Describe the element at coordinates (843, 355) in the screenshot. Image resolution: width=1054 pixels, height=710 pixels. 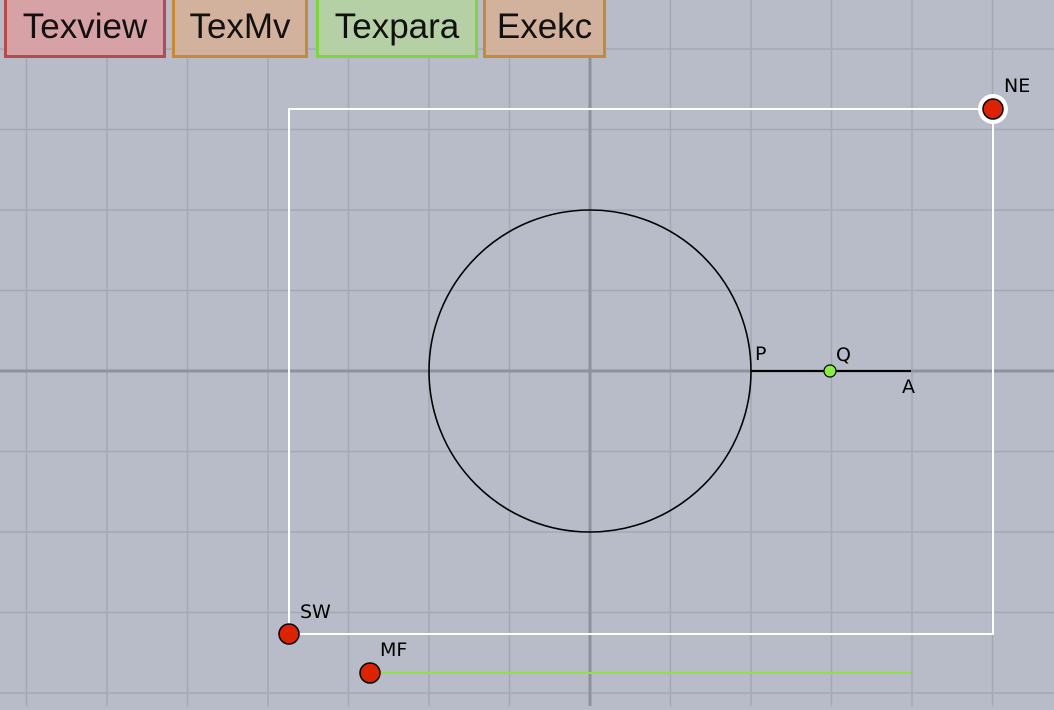
I see `point-q-label: Q` at that location.